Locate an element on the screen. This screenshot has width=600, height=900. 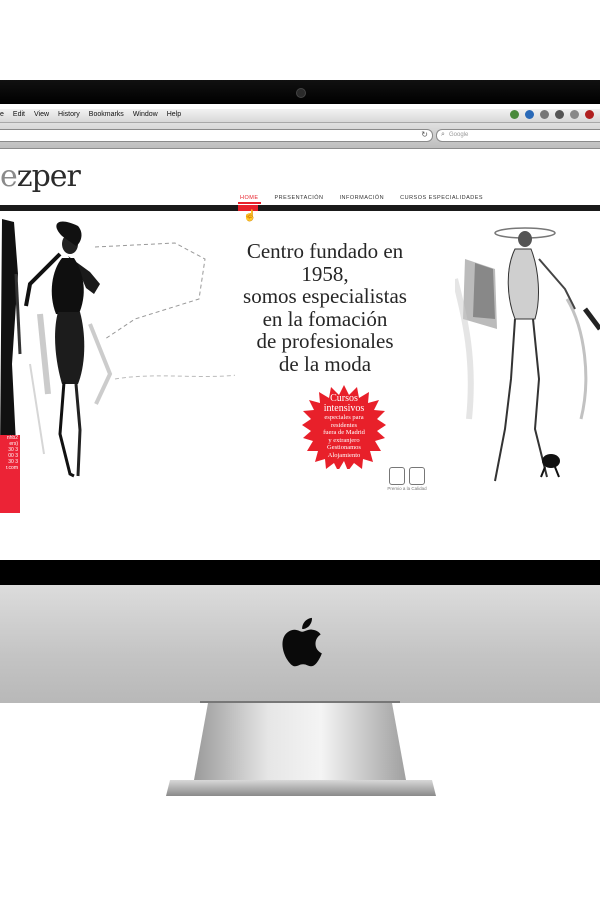
search-placeholder: Google is located at coordinates (459, 135).